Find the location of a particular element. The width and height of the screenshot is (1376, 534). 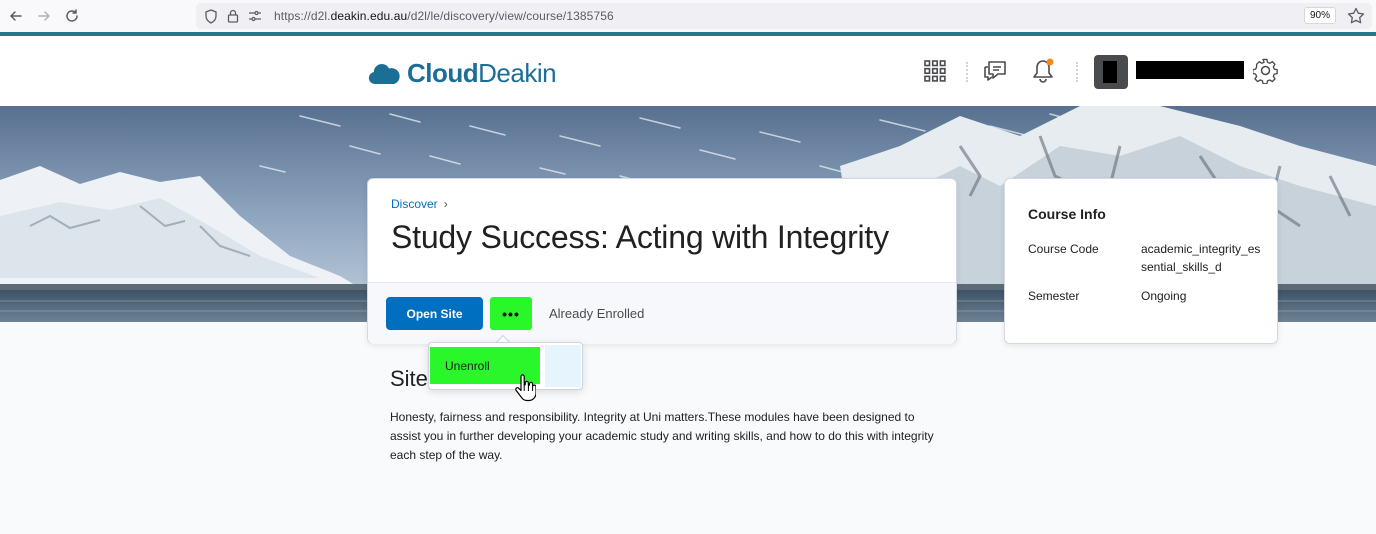

zoom-level-badge: 90% is located at coordinates (1319, 15).